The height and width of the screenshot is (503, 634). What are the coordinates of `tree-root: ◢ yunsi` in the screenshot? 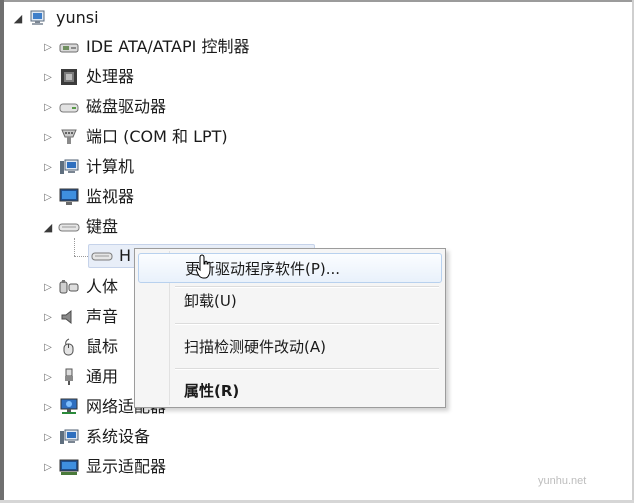 It's located at (55, 18).